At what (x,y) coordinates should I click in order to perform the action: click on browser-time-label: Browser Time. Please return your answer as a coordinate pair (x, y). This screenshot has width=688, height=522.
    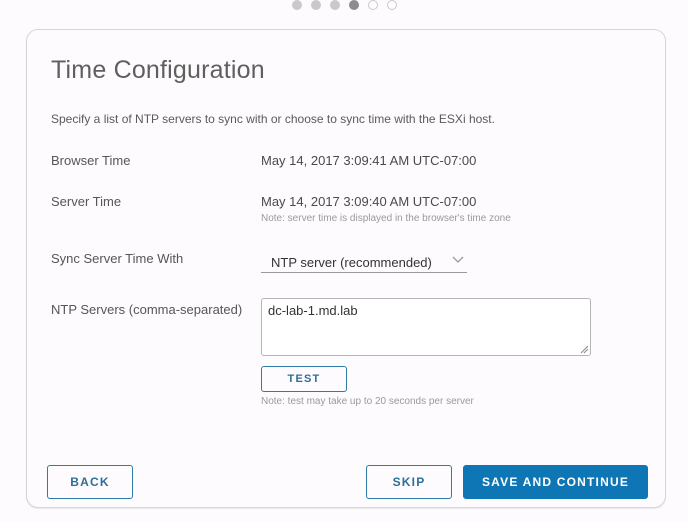
    Looking at the image, I should click on (91, 160).